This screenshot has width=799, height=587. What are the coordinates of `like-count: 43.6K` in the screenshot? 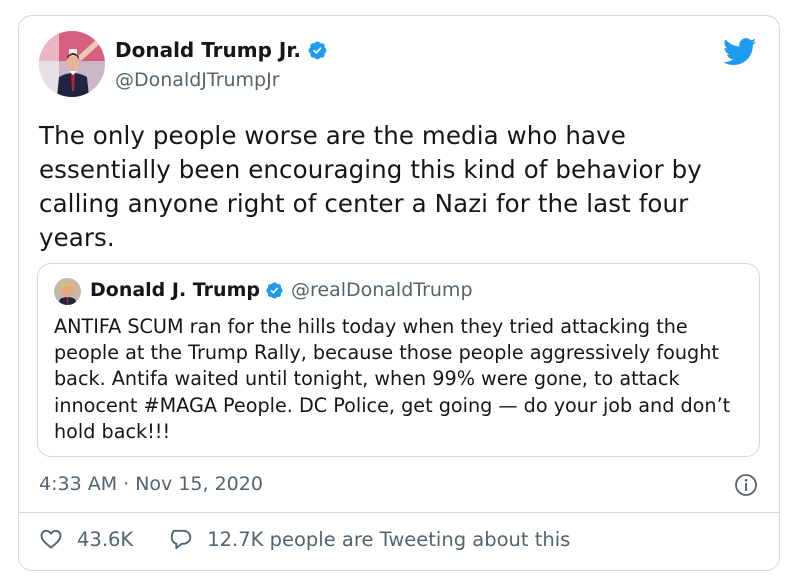 It's located at (105, 539).